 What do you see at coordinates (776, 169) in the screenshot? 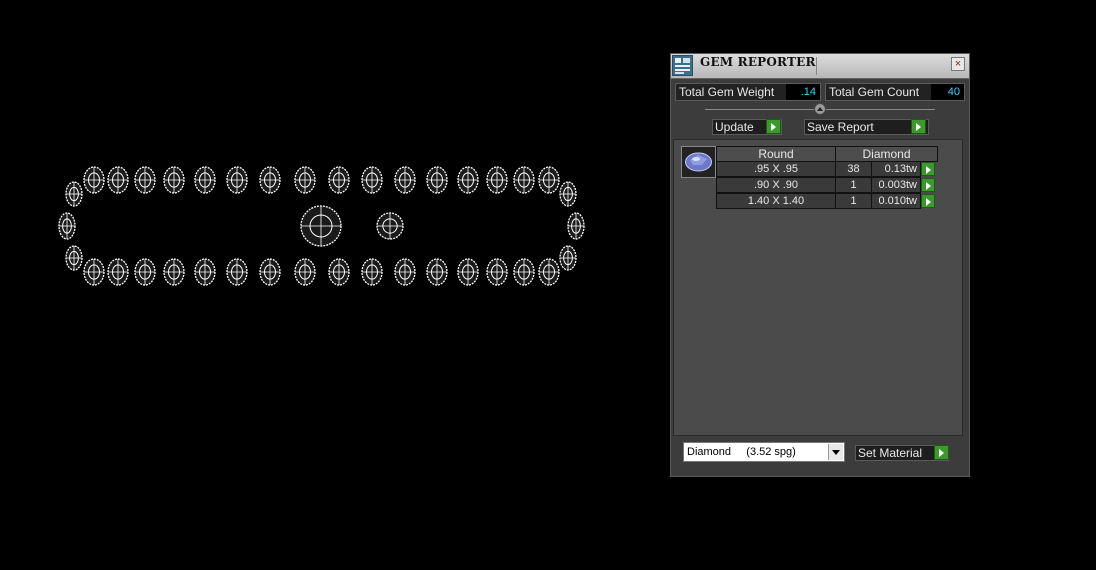
I see `row1-size: .95 X .95` at bounding box center [776, 169].